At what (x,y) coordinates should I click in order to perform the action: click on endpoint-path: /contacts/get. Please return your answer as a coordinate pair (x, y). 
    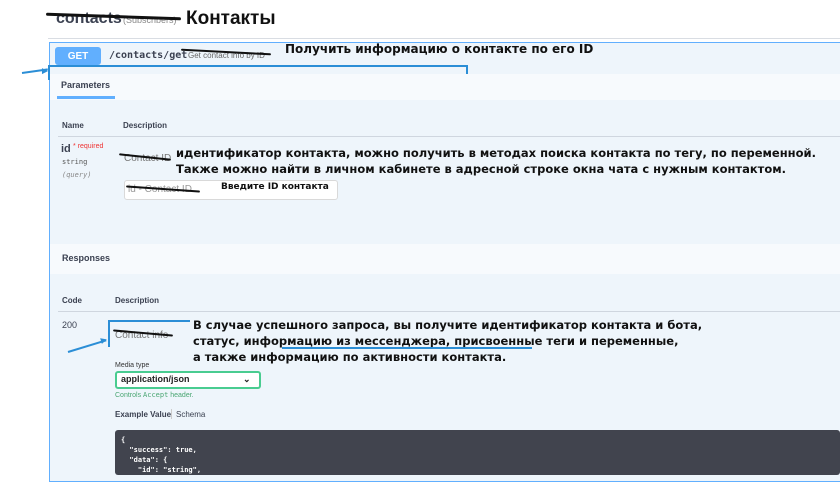
    Looking at the image, I should click on (148, 55).